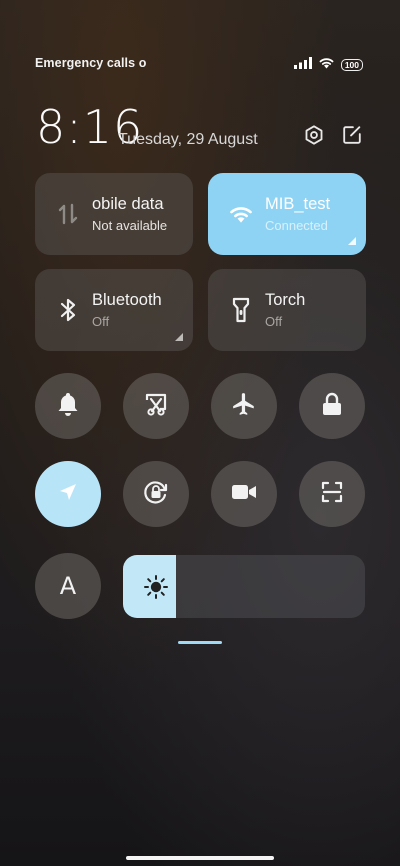  I want to click on reading-mode-label: A, so click(68, 586).